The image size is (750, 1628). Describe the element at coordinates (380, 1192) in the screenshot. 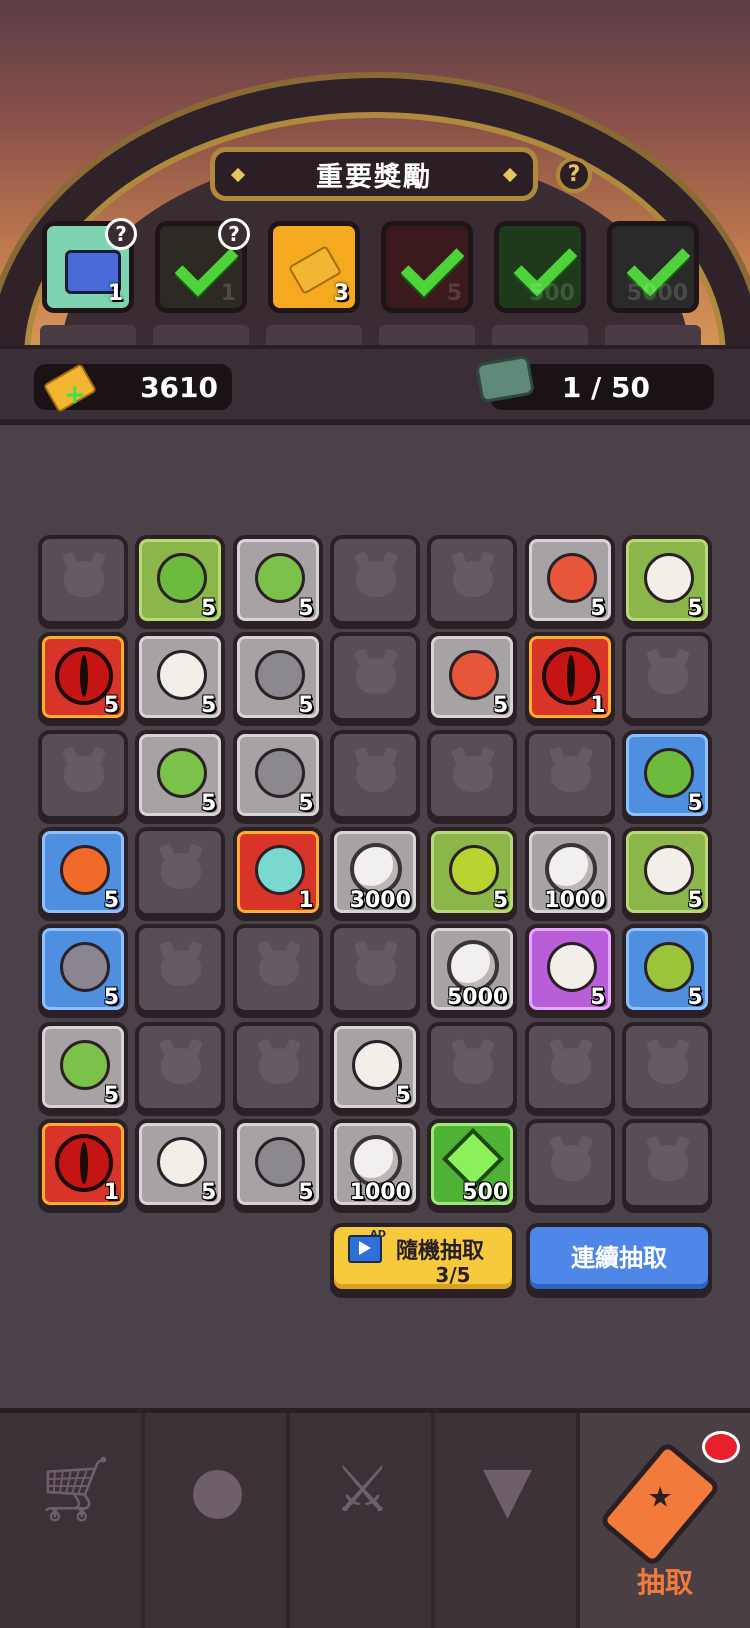

I see `card-count: 1000` at that location.